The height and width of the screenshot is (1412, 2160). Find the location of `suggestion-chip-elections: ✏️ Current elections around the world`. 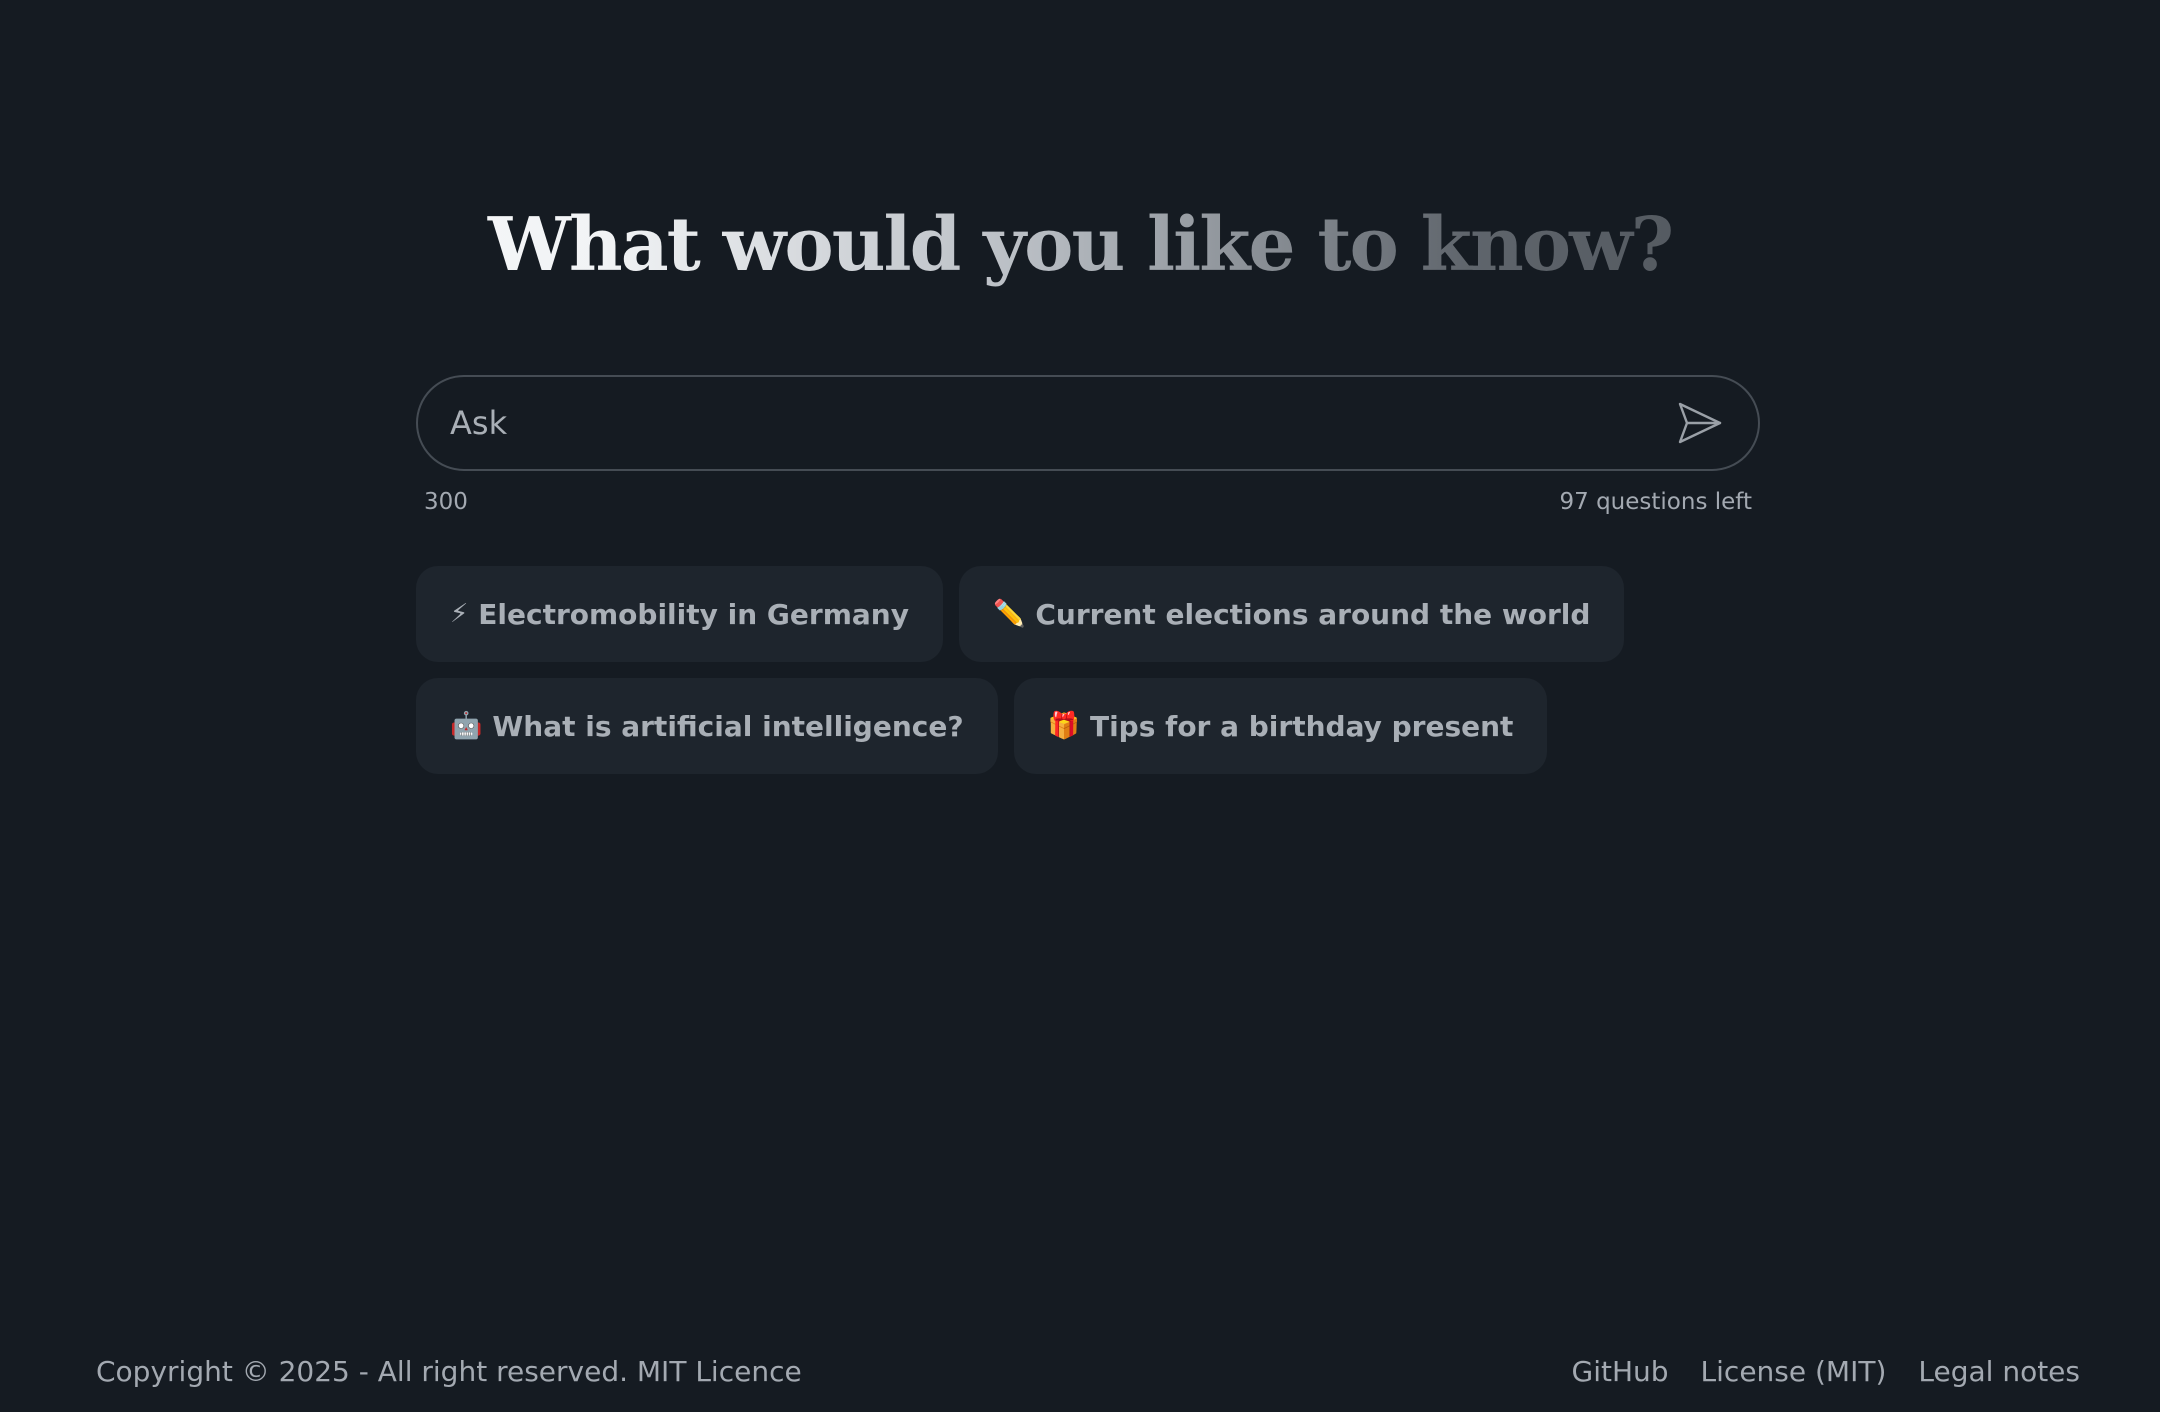

suggestion-chip-elections: ✏️ Current elections around the world is located at coordinates (1291, 614).